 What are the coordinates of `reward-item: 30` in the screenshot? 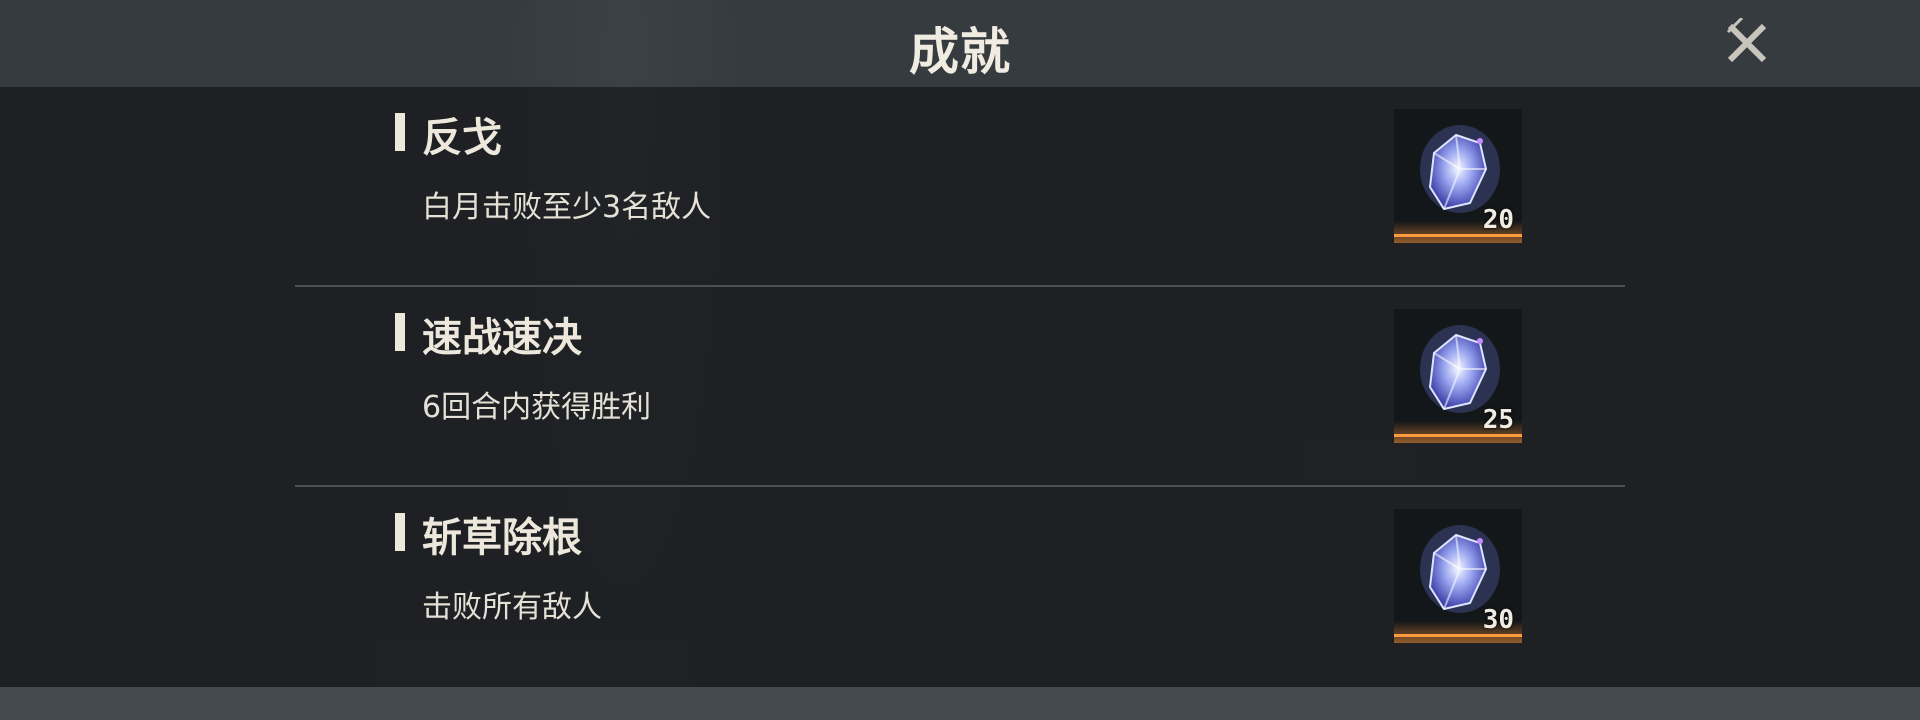 It's located at (1458, 576).